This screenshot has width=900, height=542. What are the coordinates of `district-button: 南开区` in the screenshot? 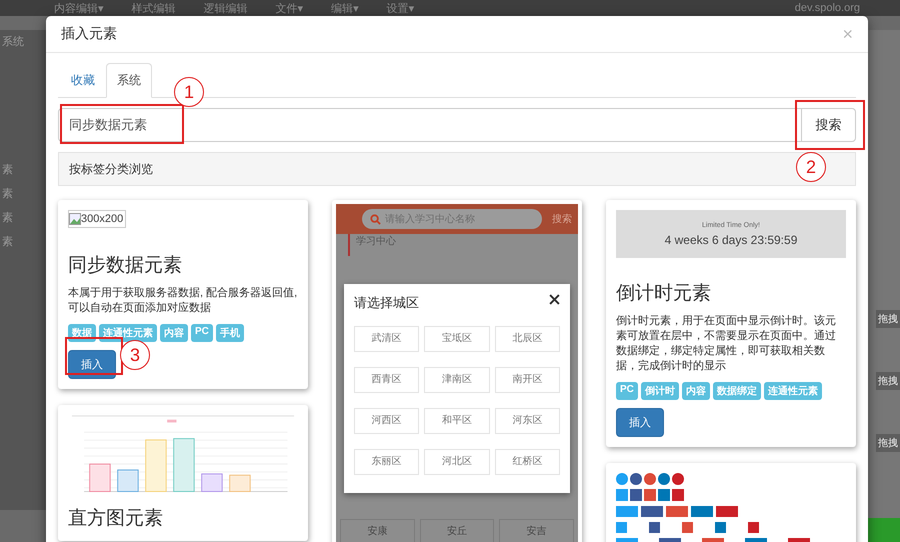 It's located at (527, 380).